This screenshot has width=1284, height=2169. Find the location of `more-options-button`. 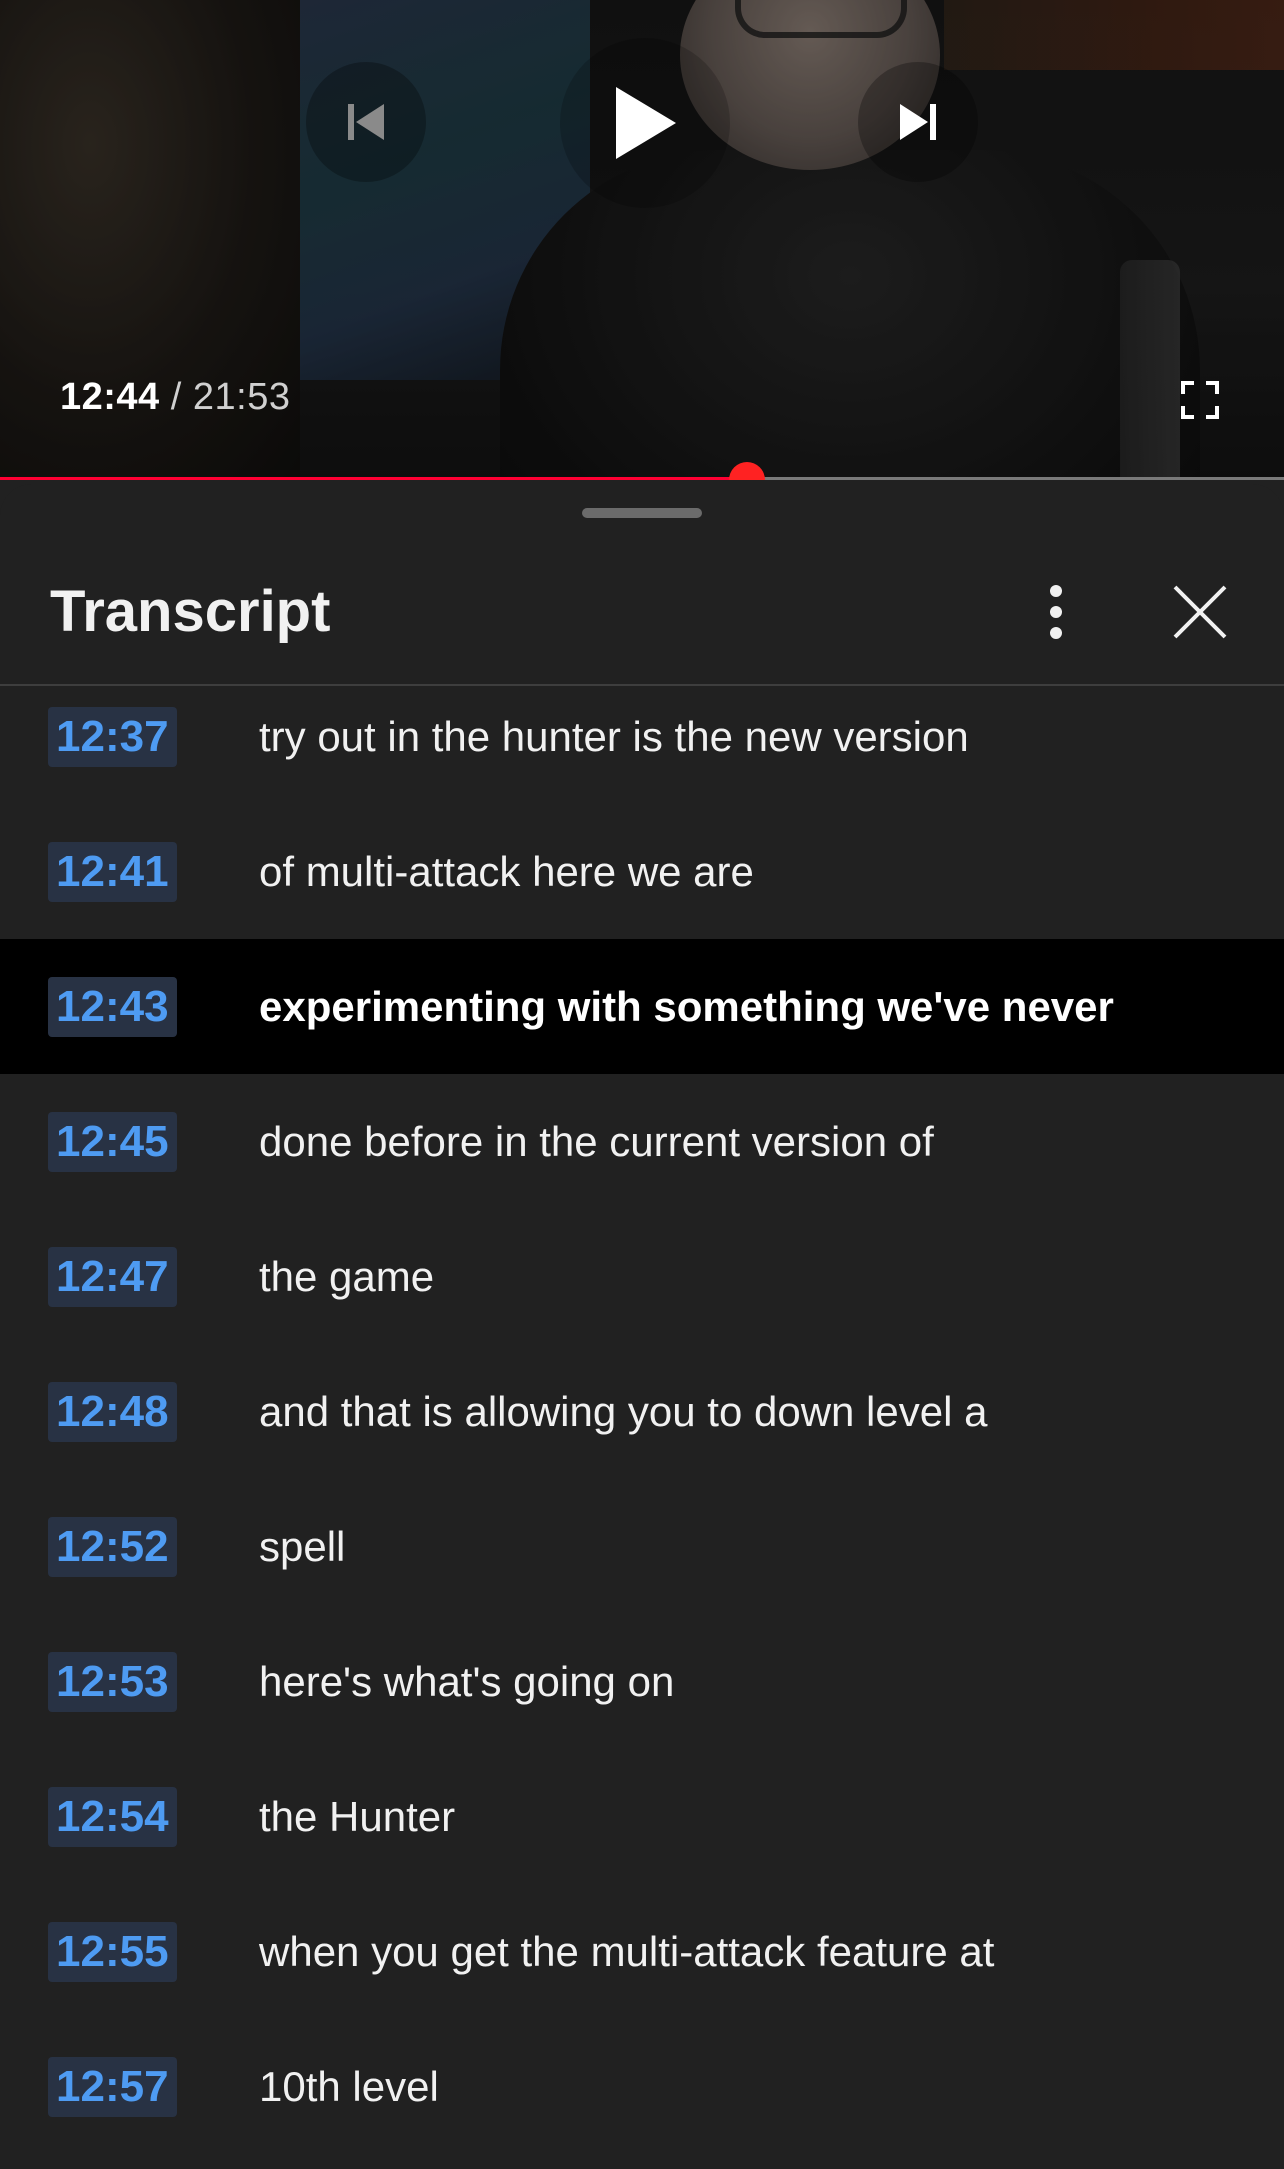

more-options-button is located at coordinates (1056, 612).